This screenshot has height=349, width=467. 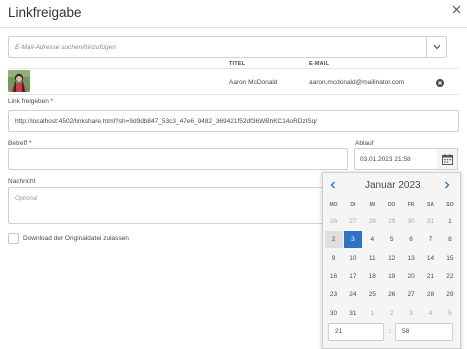 I want to click on weekday-label: SA, so click(x=430, y=205).